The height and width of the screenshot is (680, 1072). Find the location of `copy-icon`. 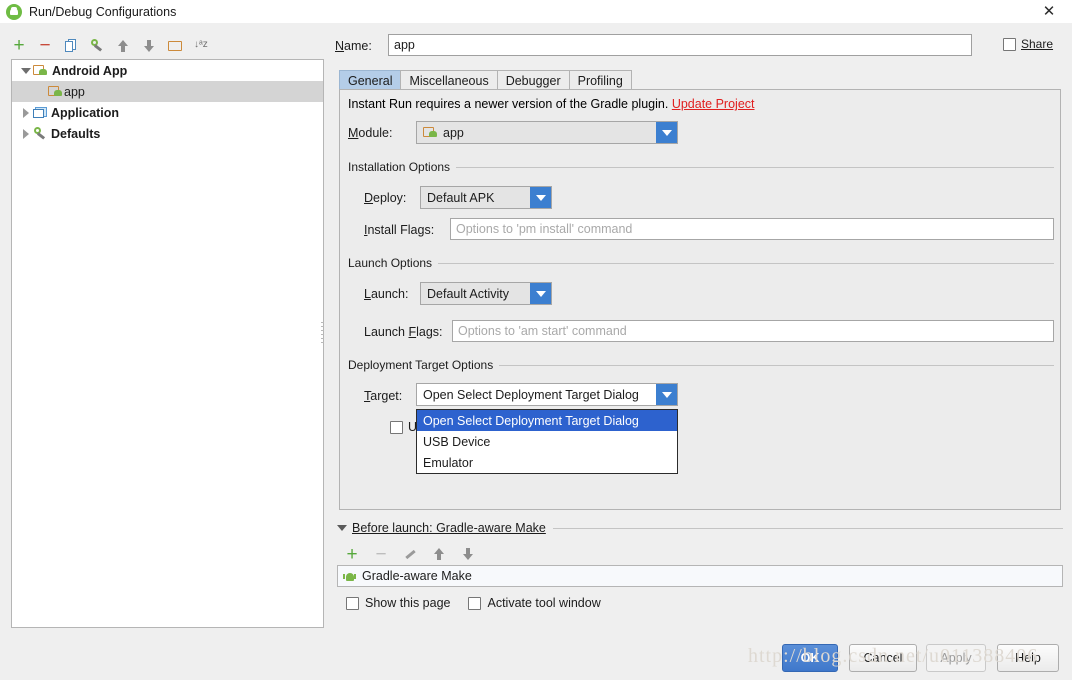

copy-icon is located at coordinates (71, 45).